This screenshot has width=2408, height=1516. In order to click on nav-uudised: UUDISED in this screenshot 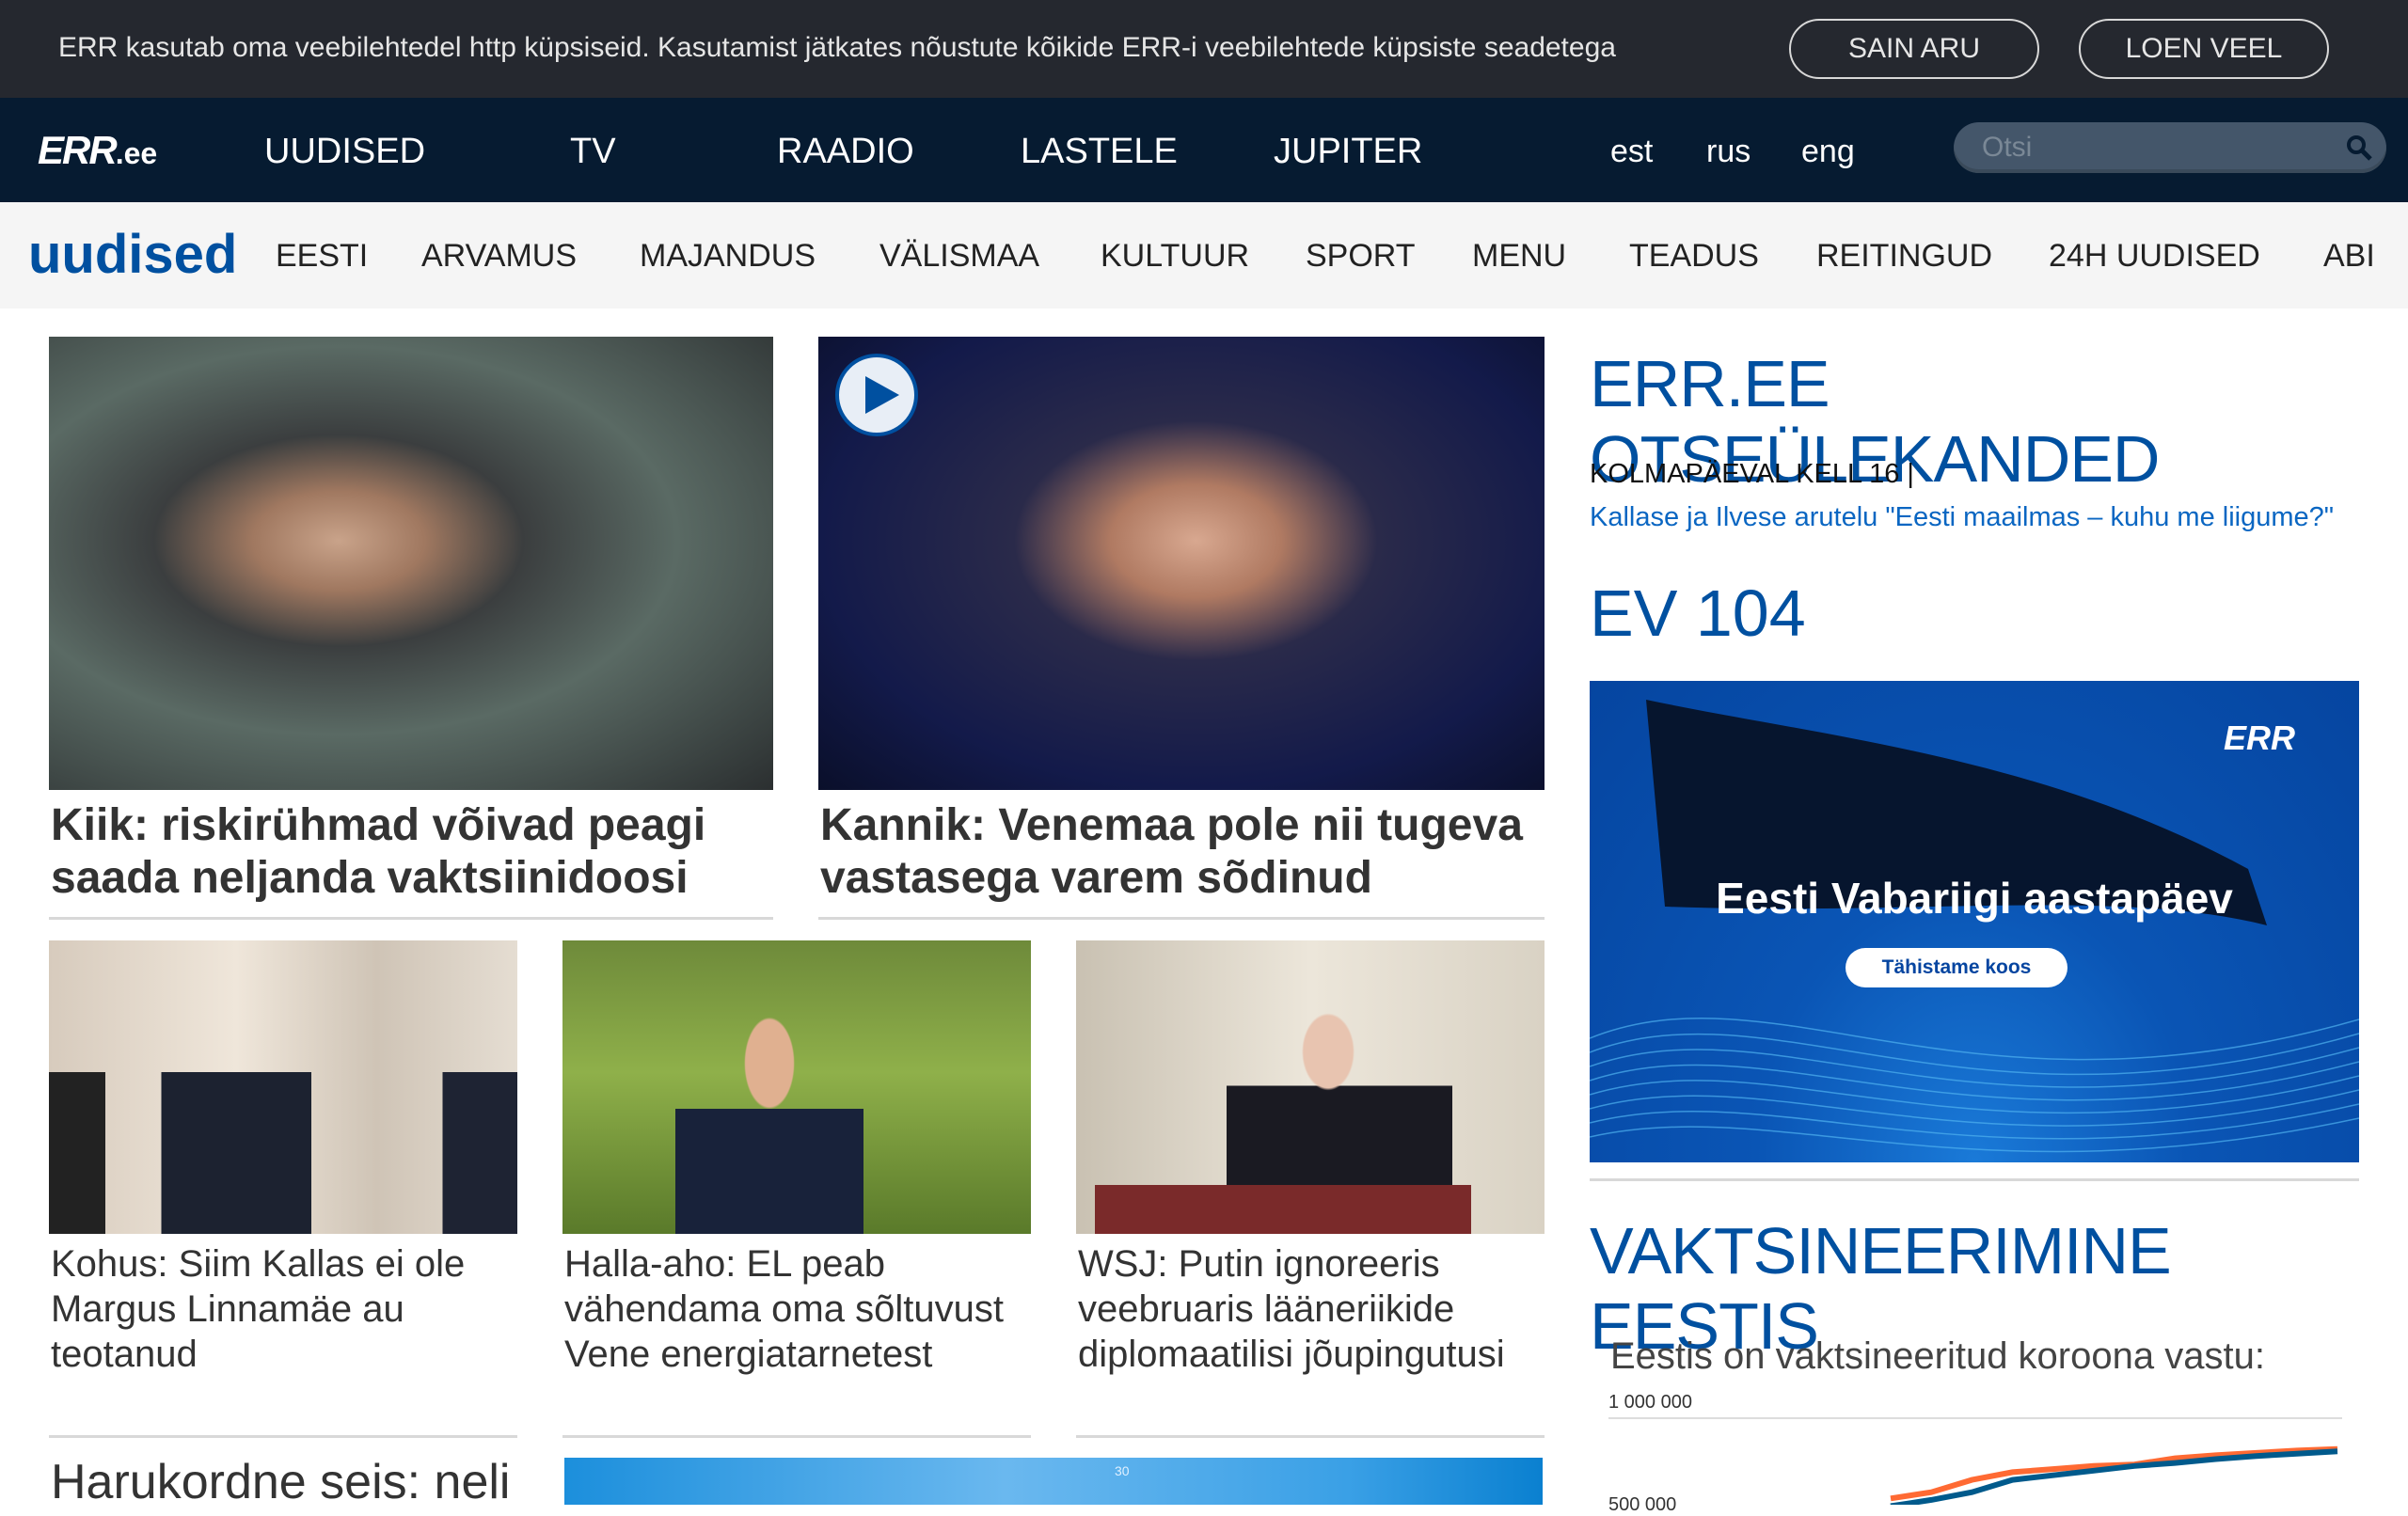, I will do `click(344, 152)`.